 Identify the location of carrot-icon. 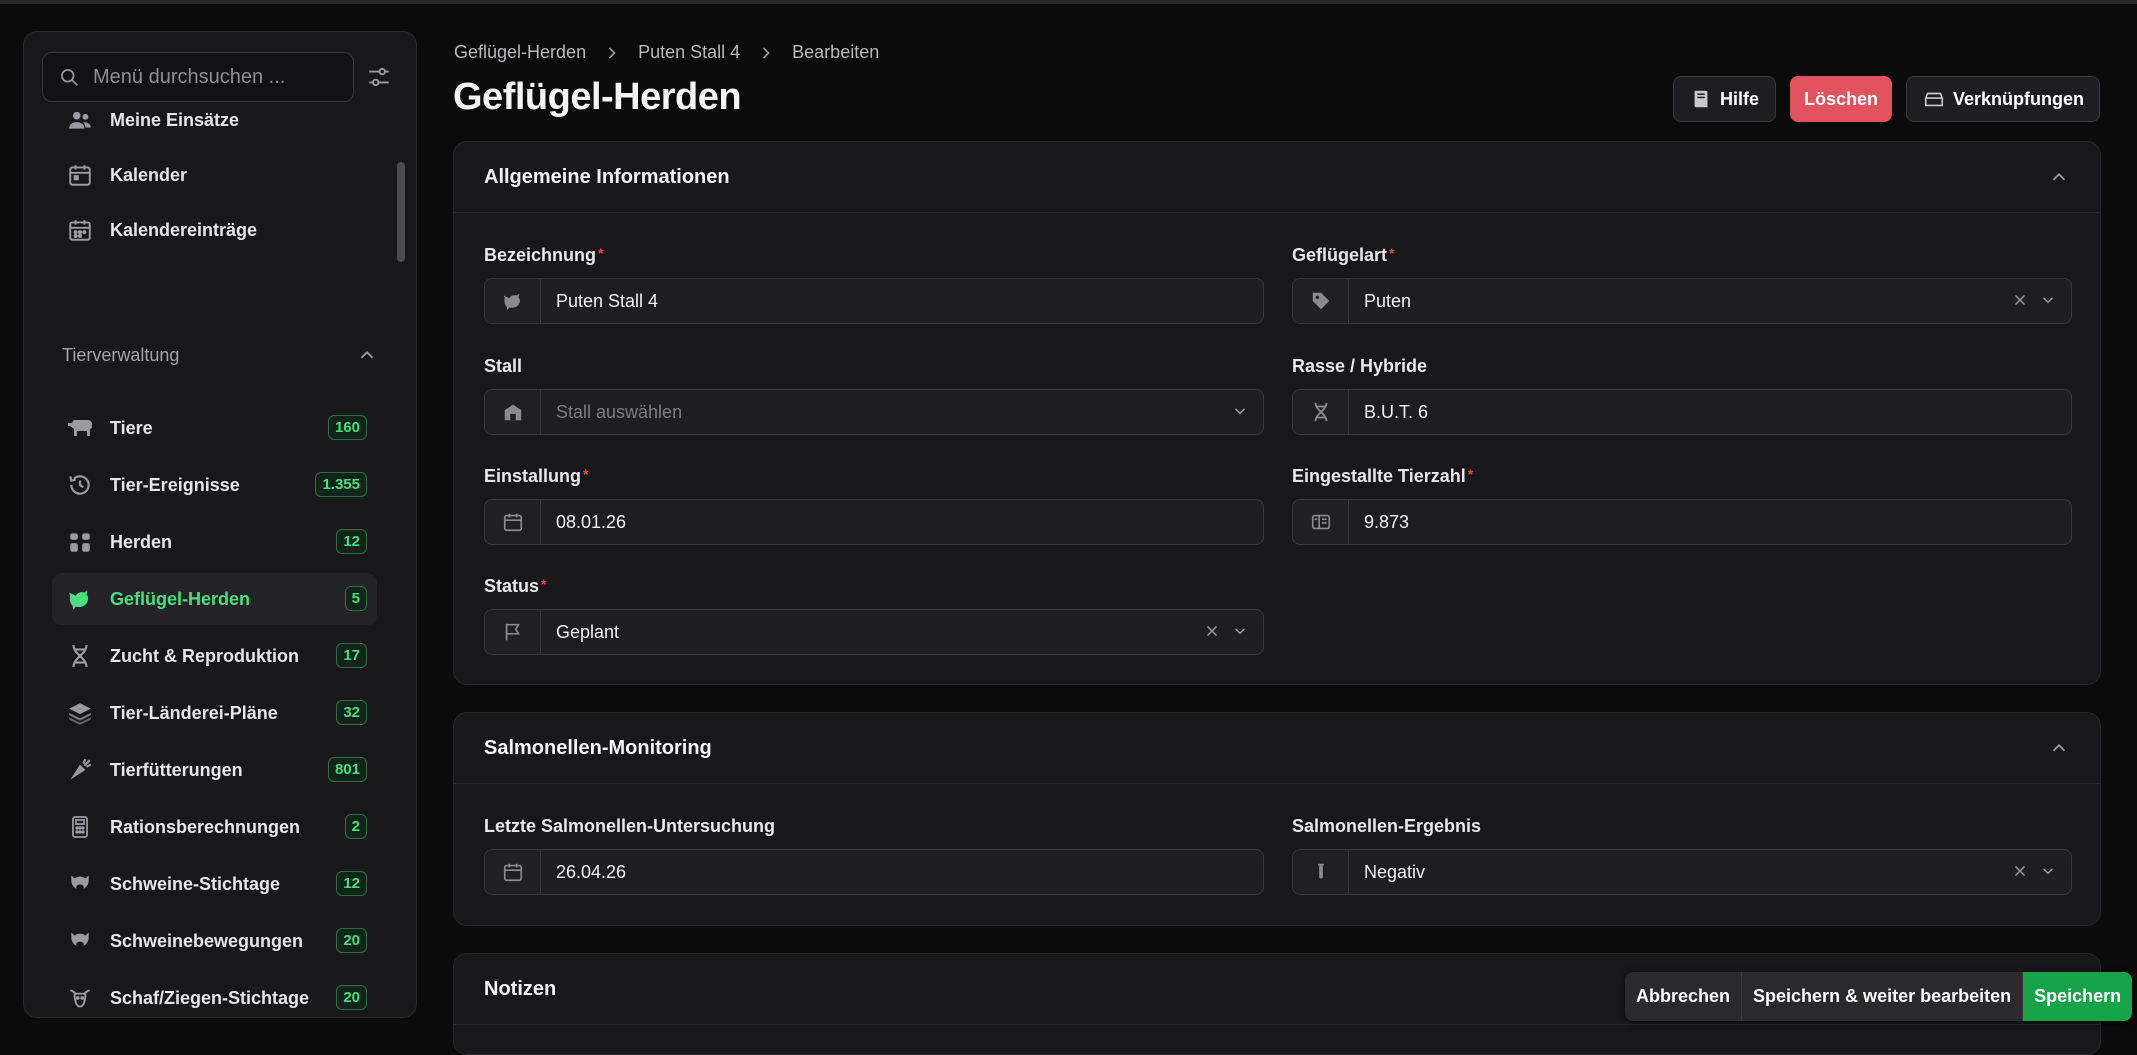
(80, 770).